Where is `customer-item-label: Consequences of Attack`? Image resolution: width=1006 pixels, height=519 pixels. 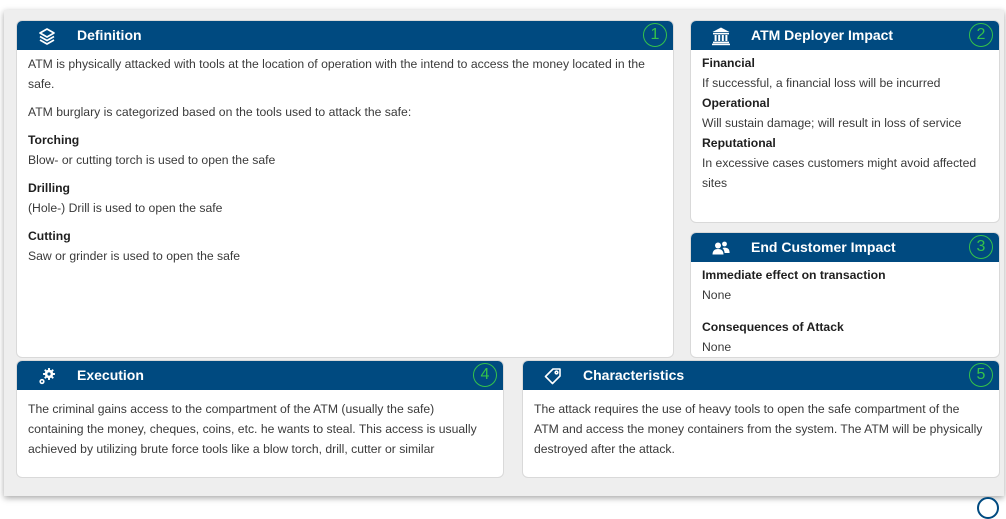 customer-item-label: Consequences of Attack is located at coordinates (773, 327).